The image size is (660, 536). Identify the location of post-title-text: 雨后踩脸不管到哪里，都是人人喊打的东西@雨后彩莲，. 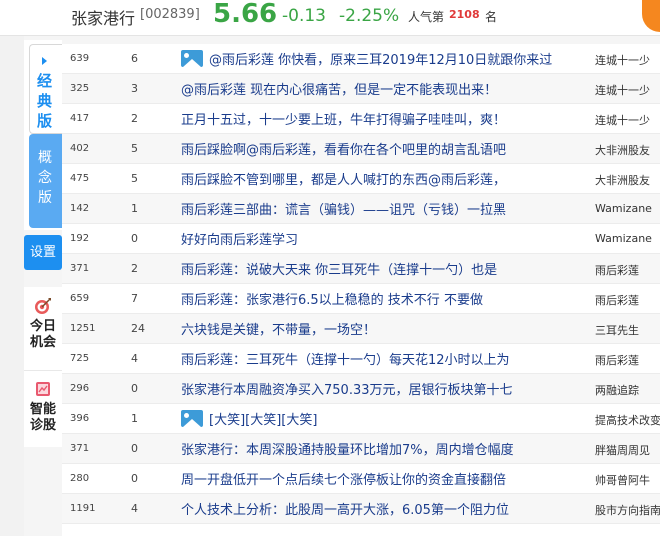
(344, 180).